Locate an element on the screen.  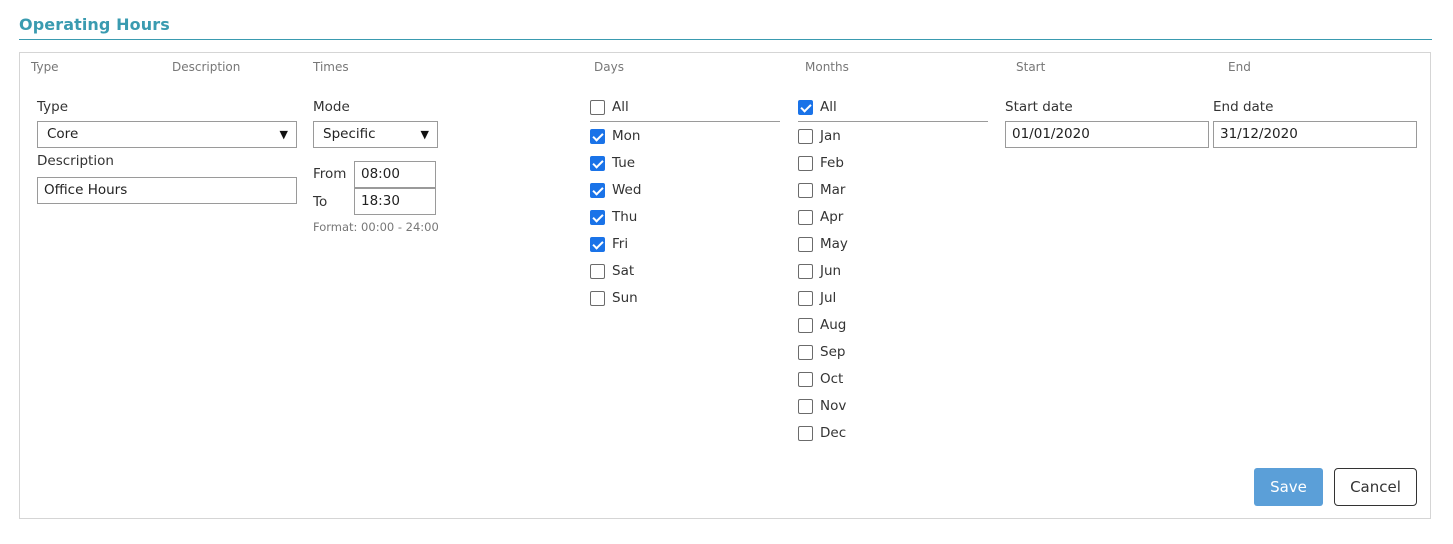
day-checkbox-mon: Mon is located at coordinates (615, 136).